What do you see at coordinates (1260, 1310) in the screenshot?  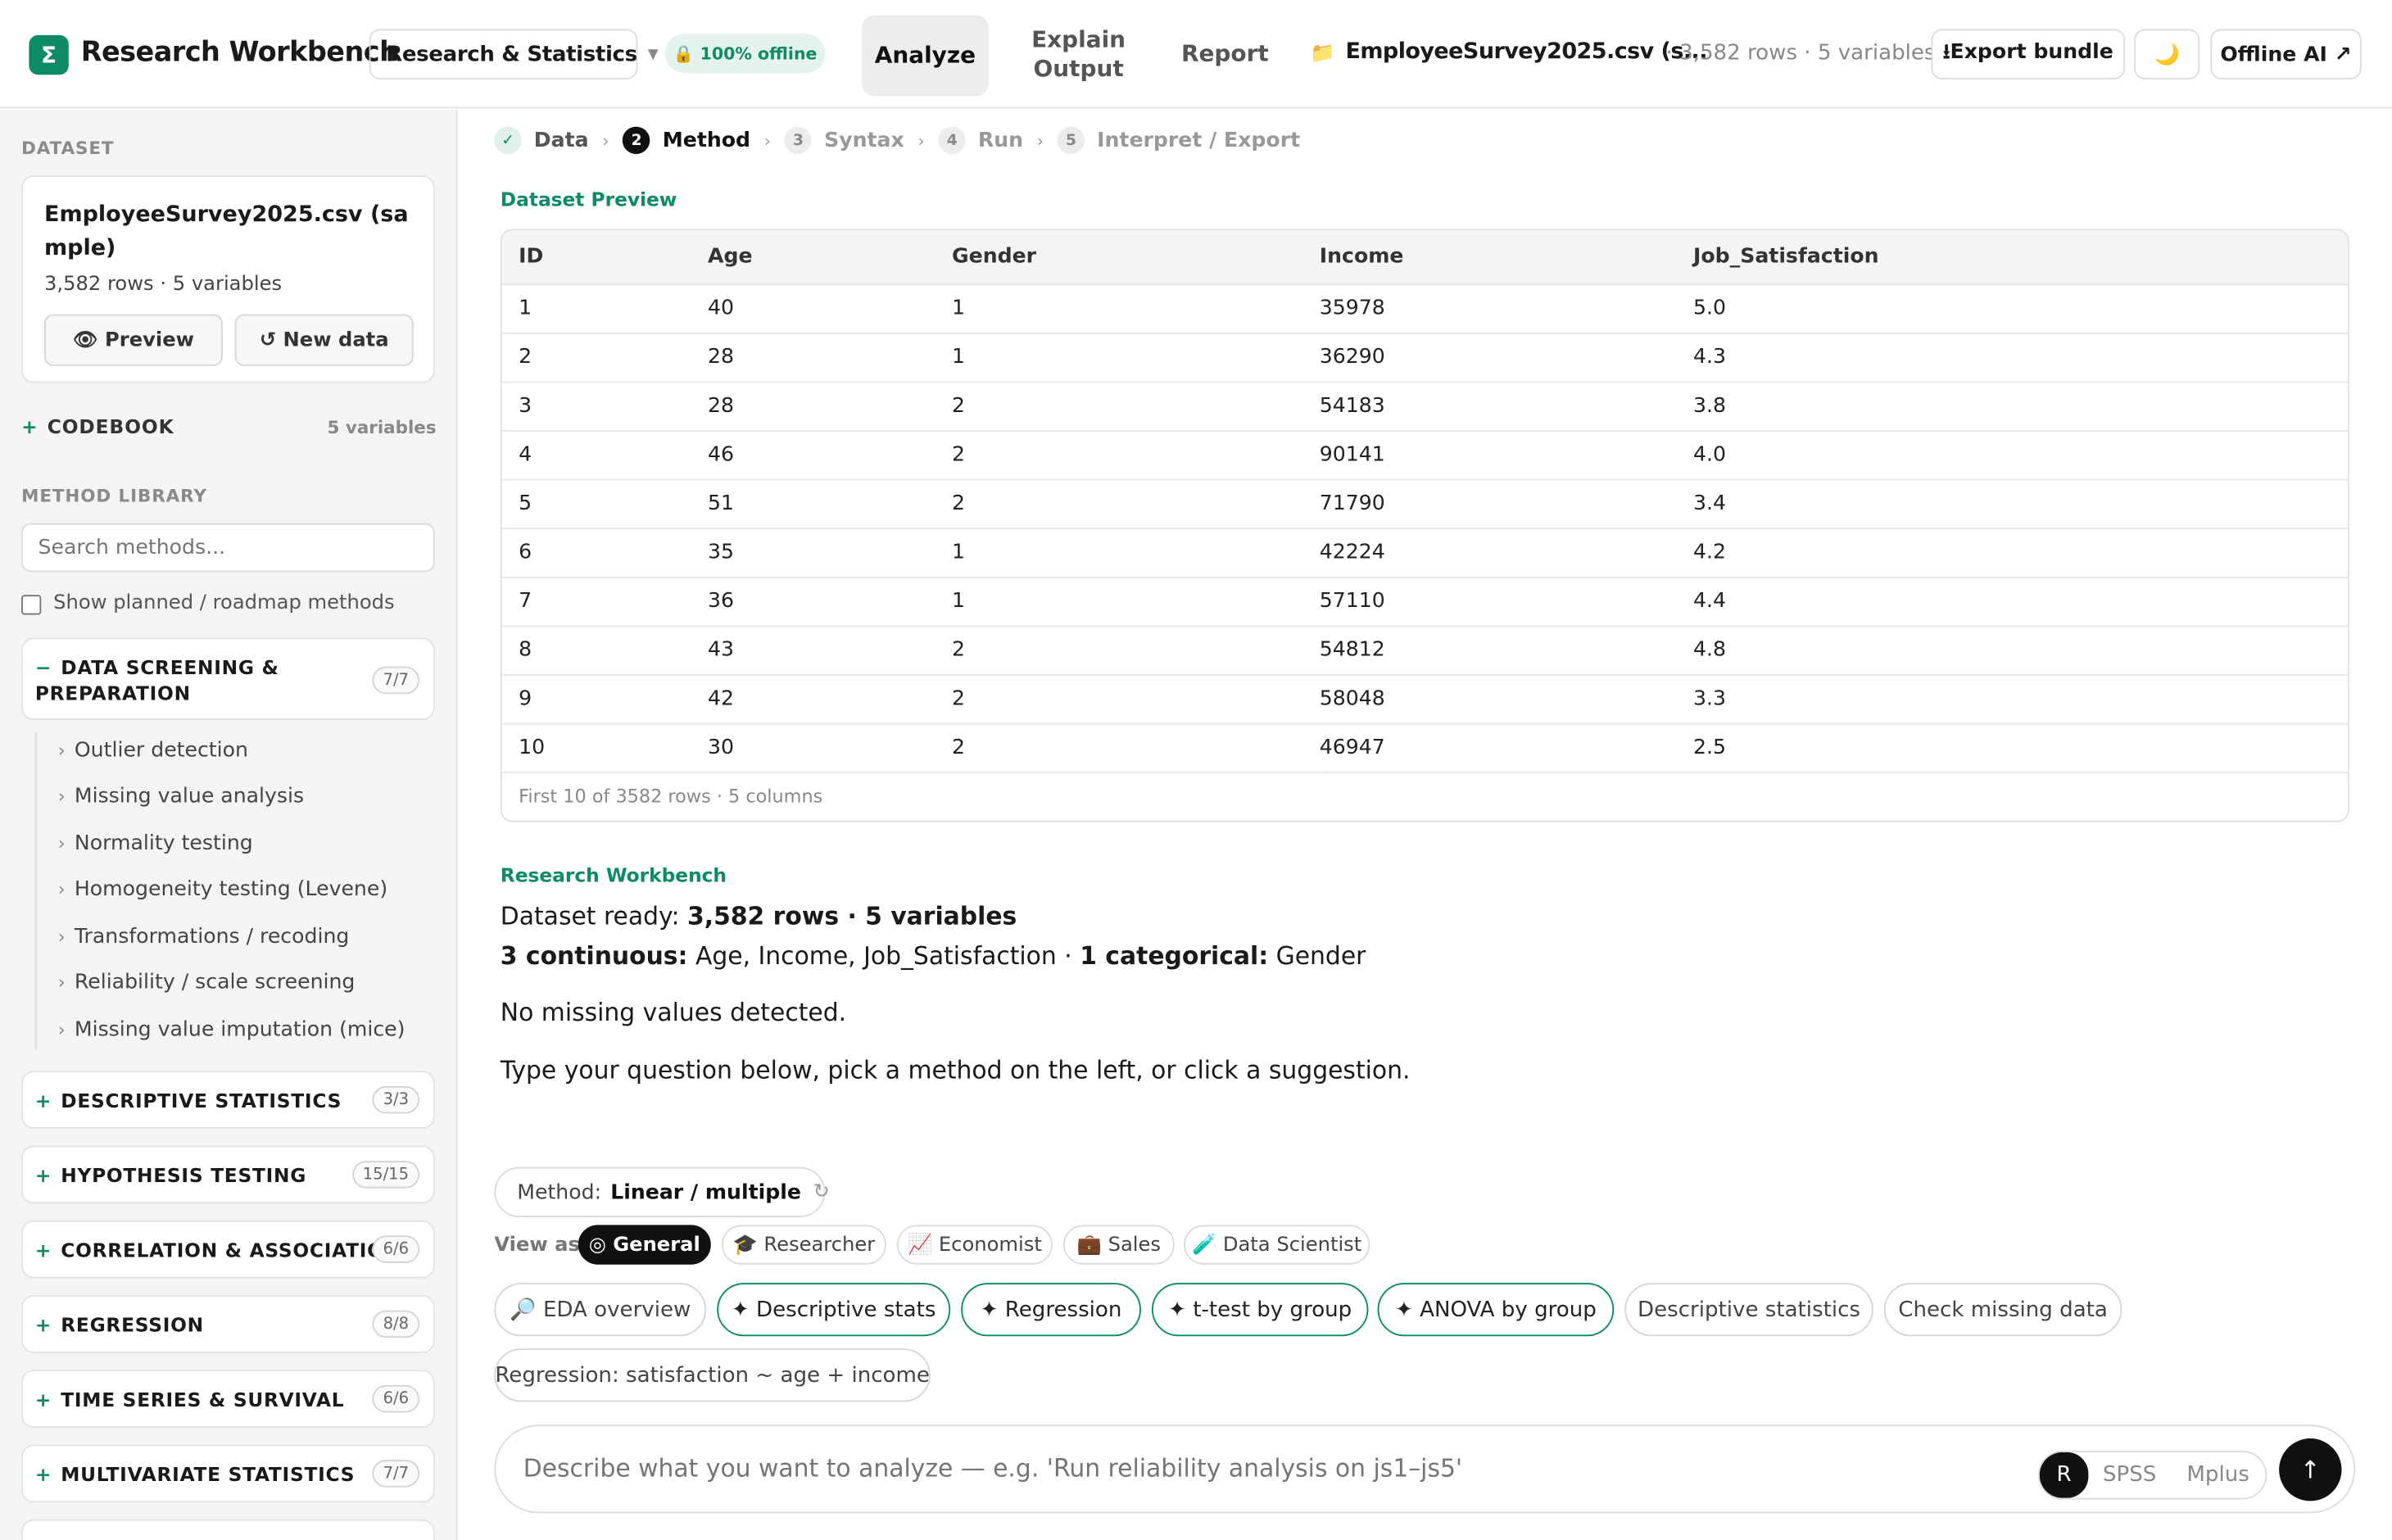 I see `suggestion-t-test: ✦ t-test by group` at bounding box center [1260, 1310].